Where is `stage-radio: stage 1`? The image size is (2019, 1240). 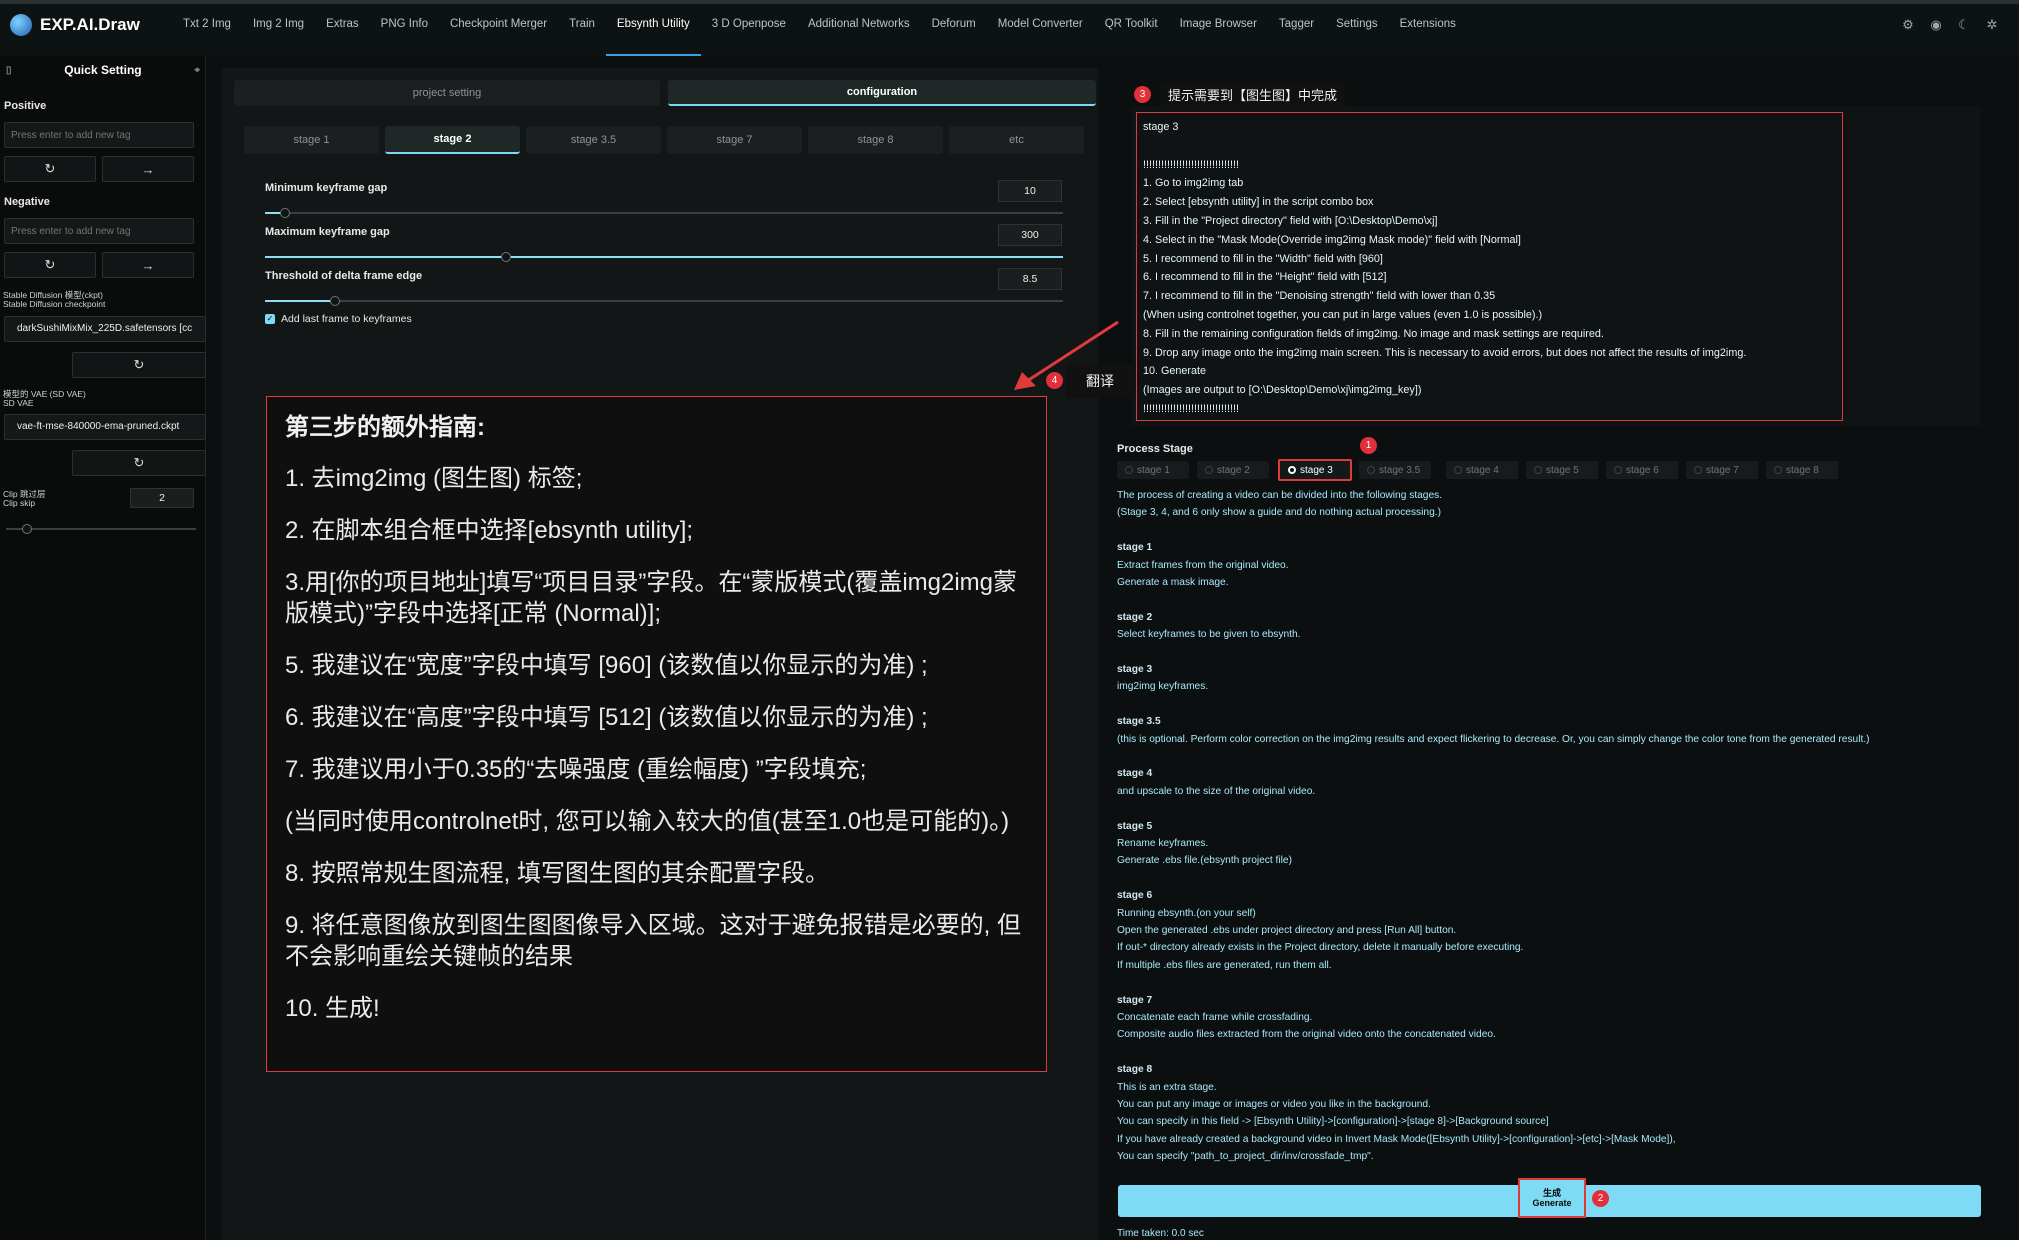 stage-radio: stage 1 is located at coordinates (1153, 470).